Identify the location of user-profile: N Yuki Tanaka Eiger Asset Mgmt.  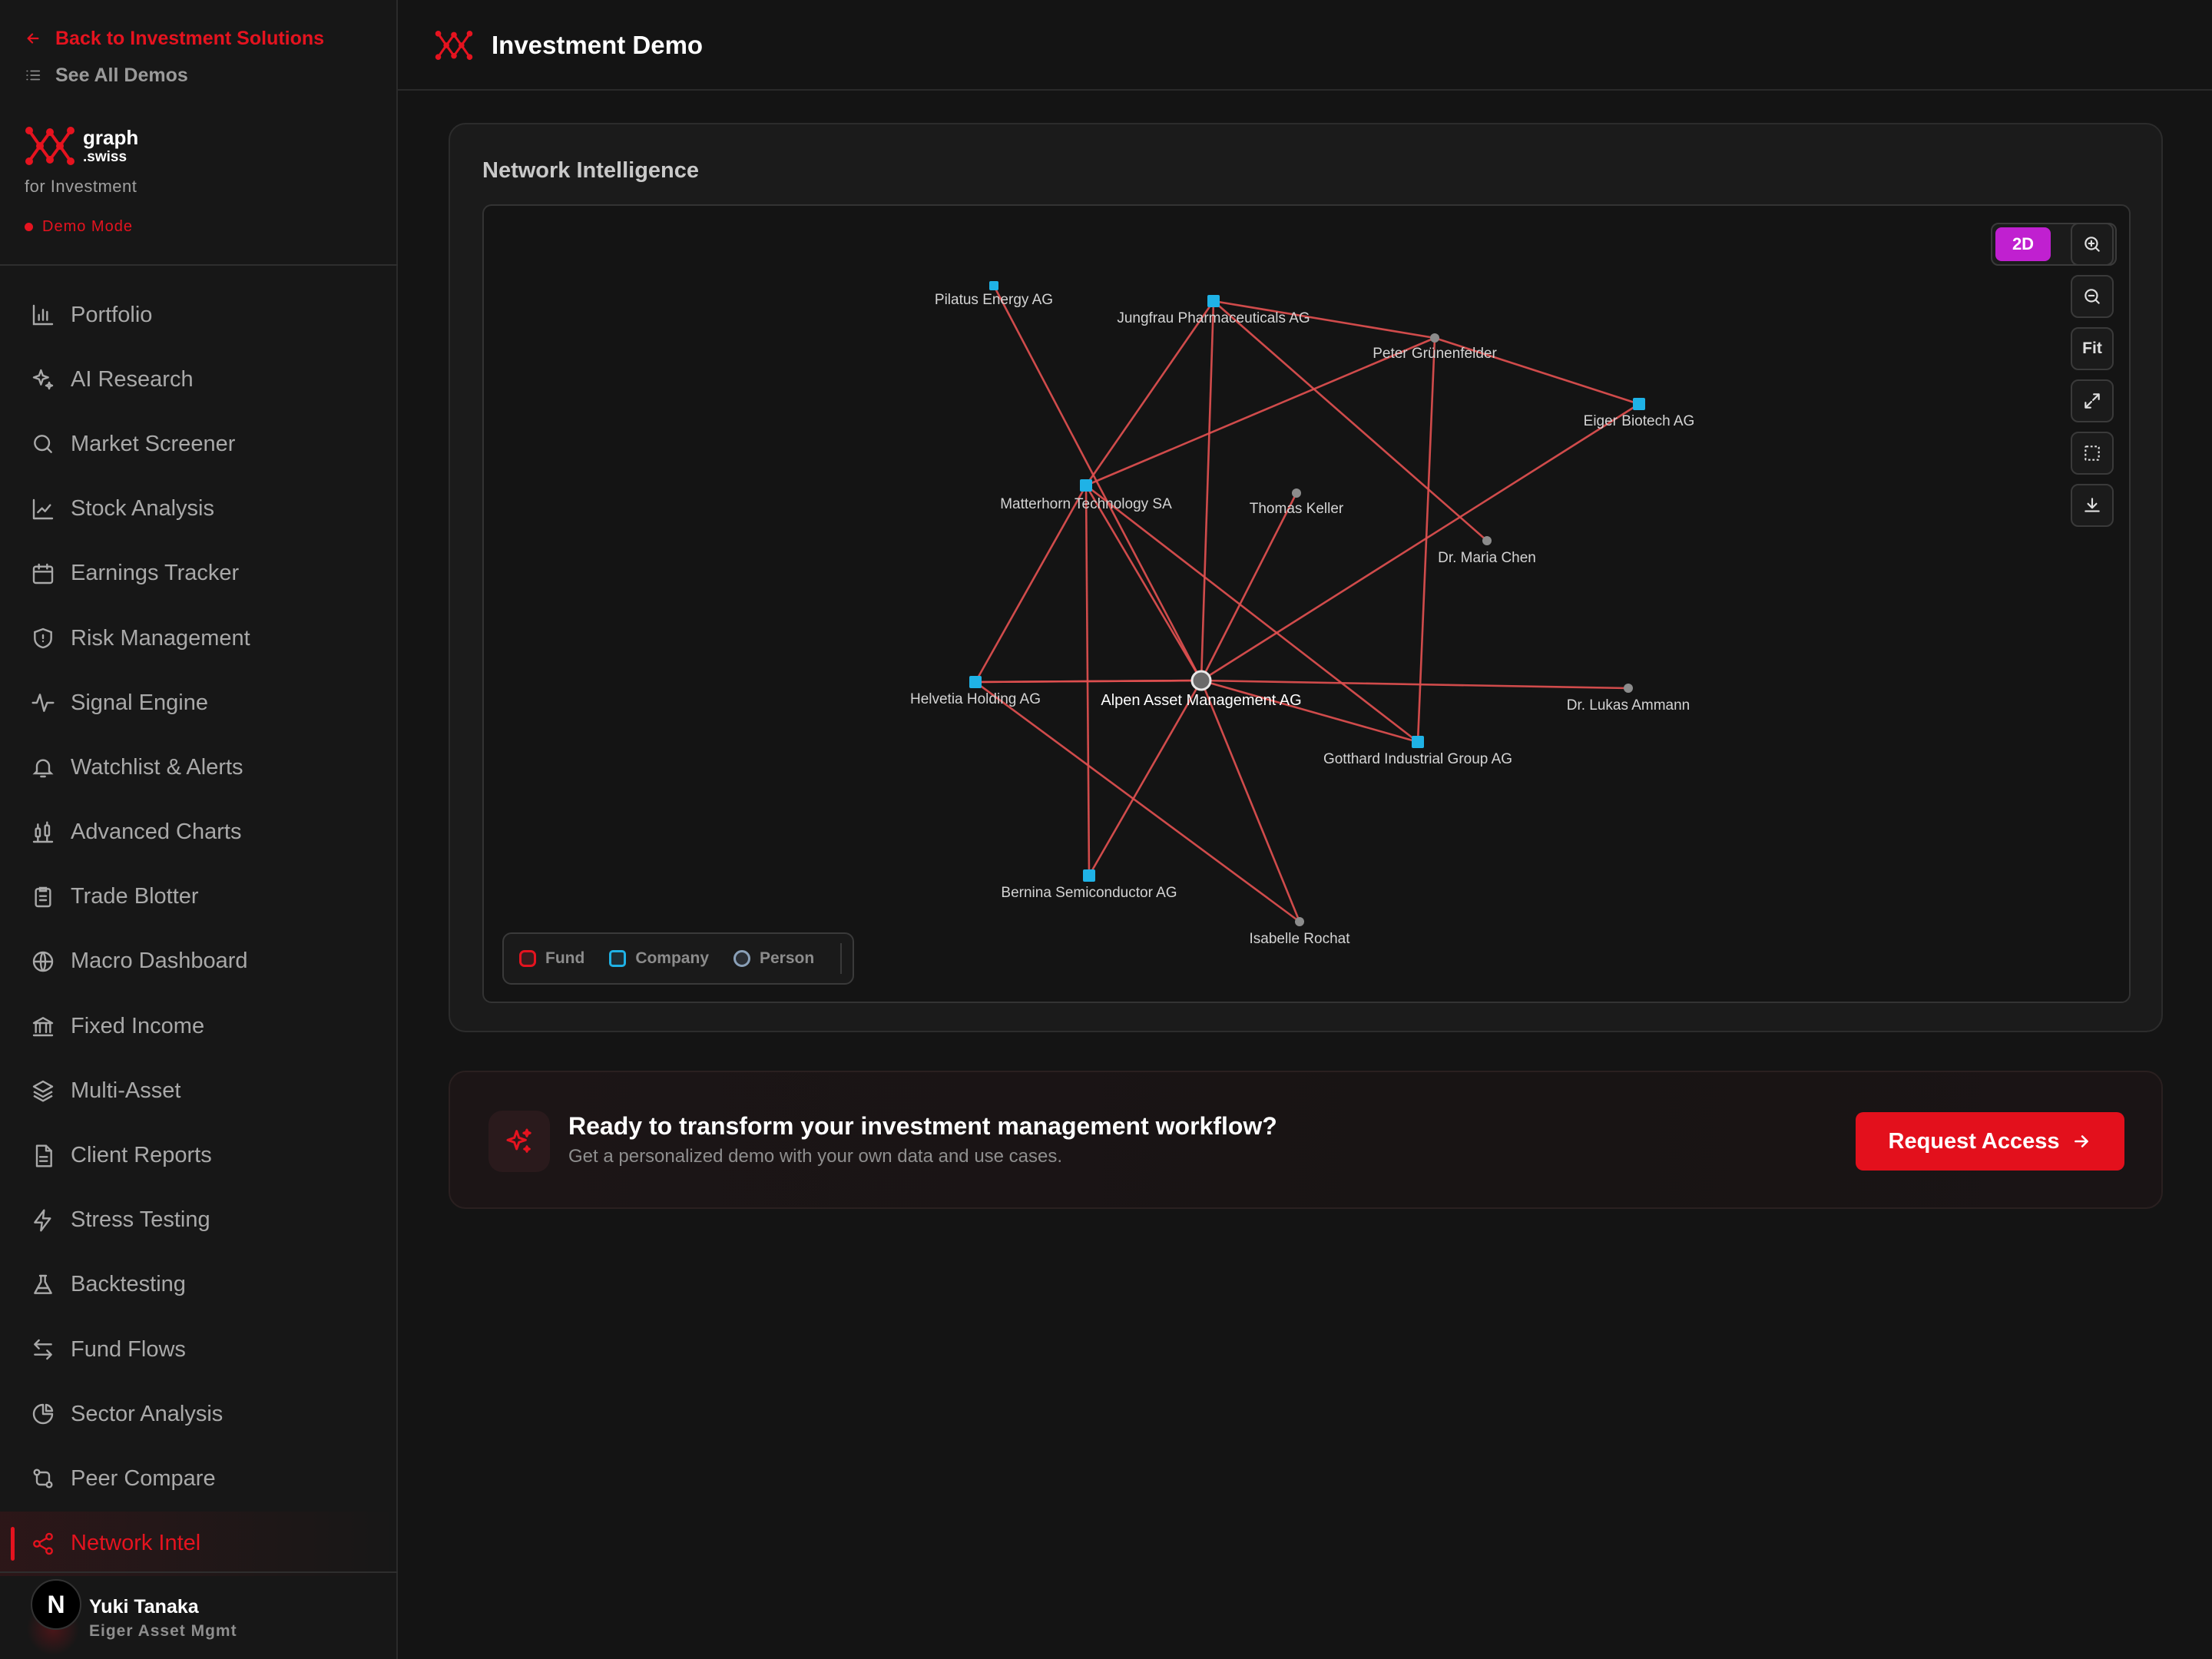
(209, 1615).